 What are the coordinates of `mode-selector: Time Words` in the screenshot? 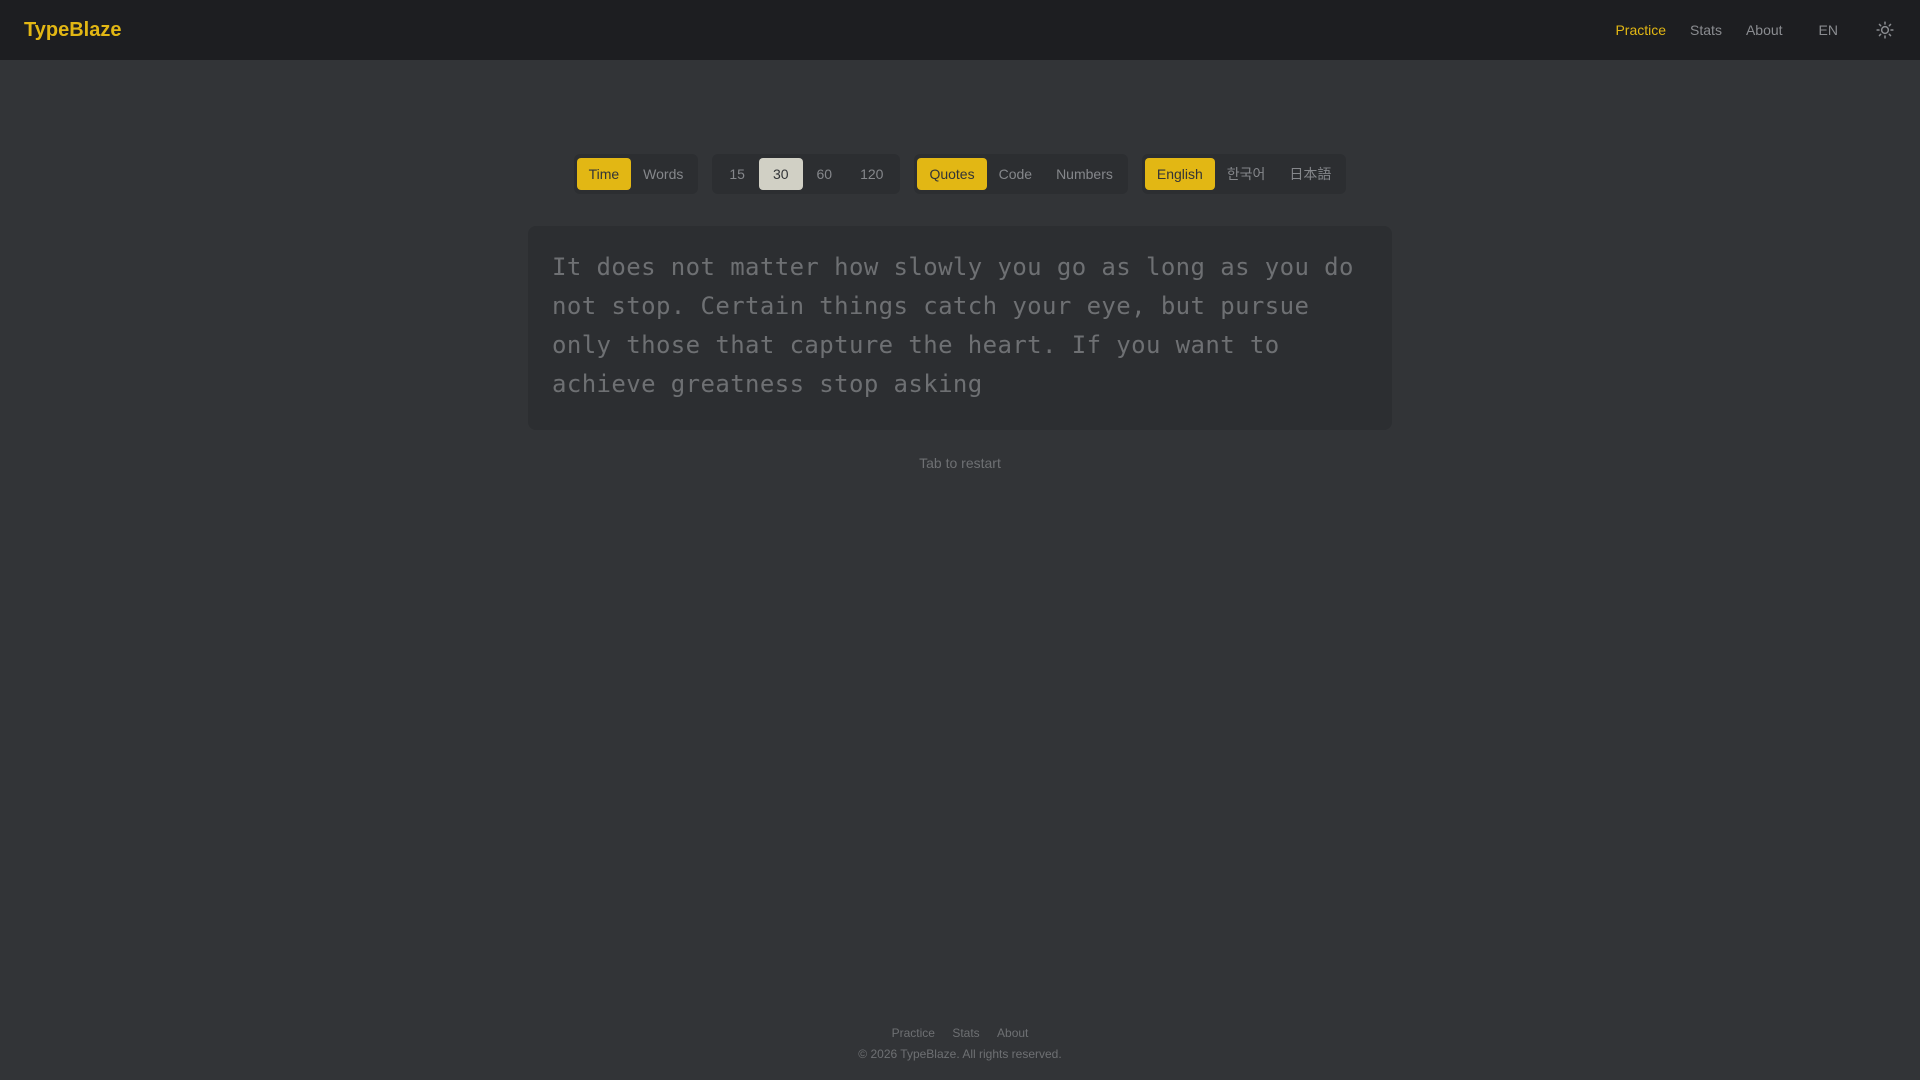 It's located at (636, 174).